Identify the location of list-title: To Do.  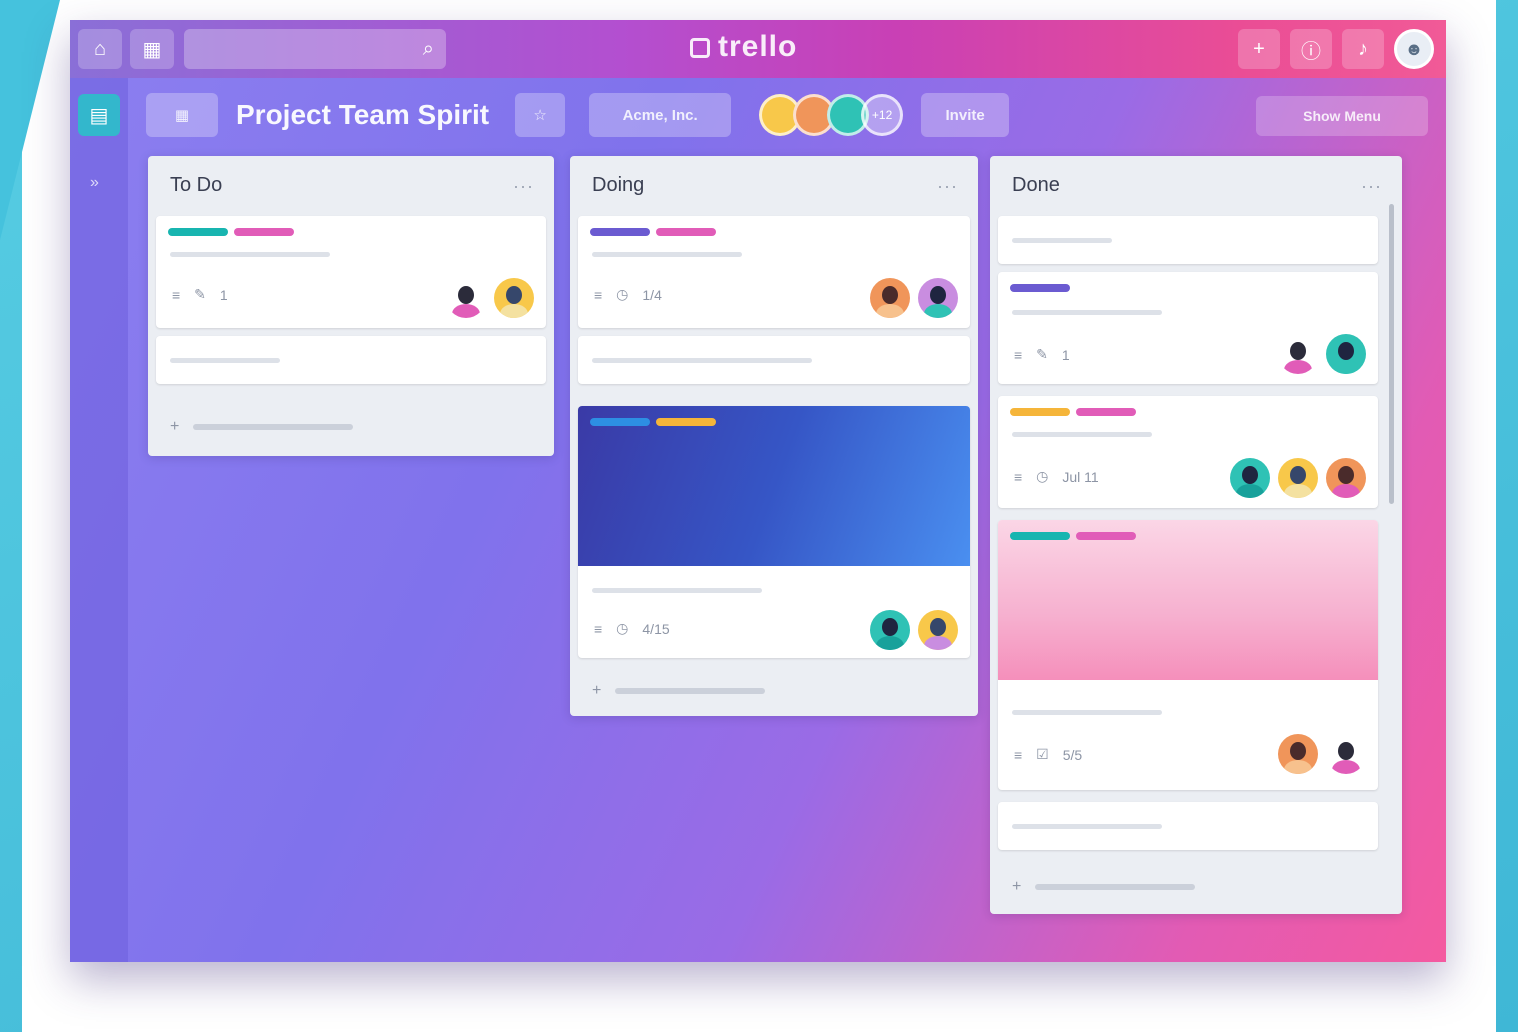
(196, 185).